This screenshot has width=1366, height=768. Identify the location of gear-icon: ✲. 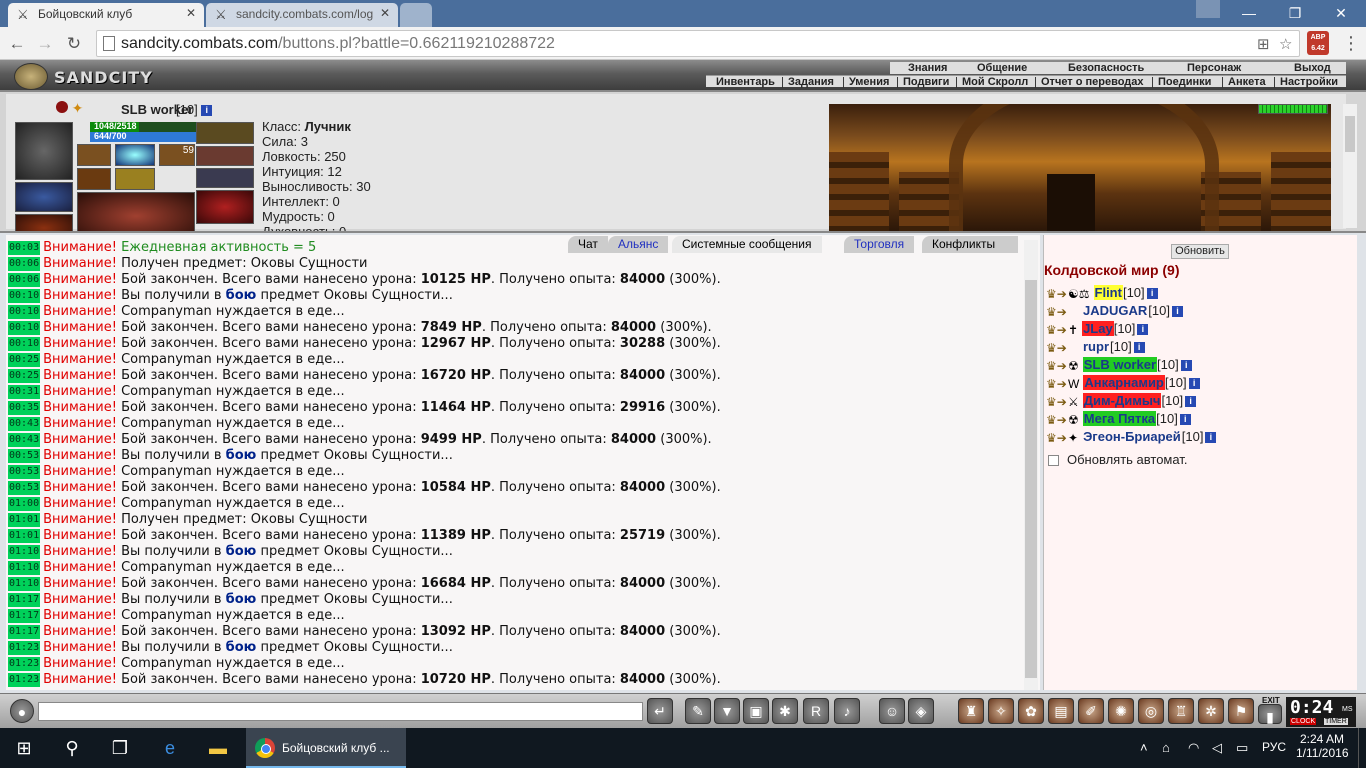
(1211, 711).